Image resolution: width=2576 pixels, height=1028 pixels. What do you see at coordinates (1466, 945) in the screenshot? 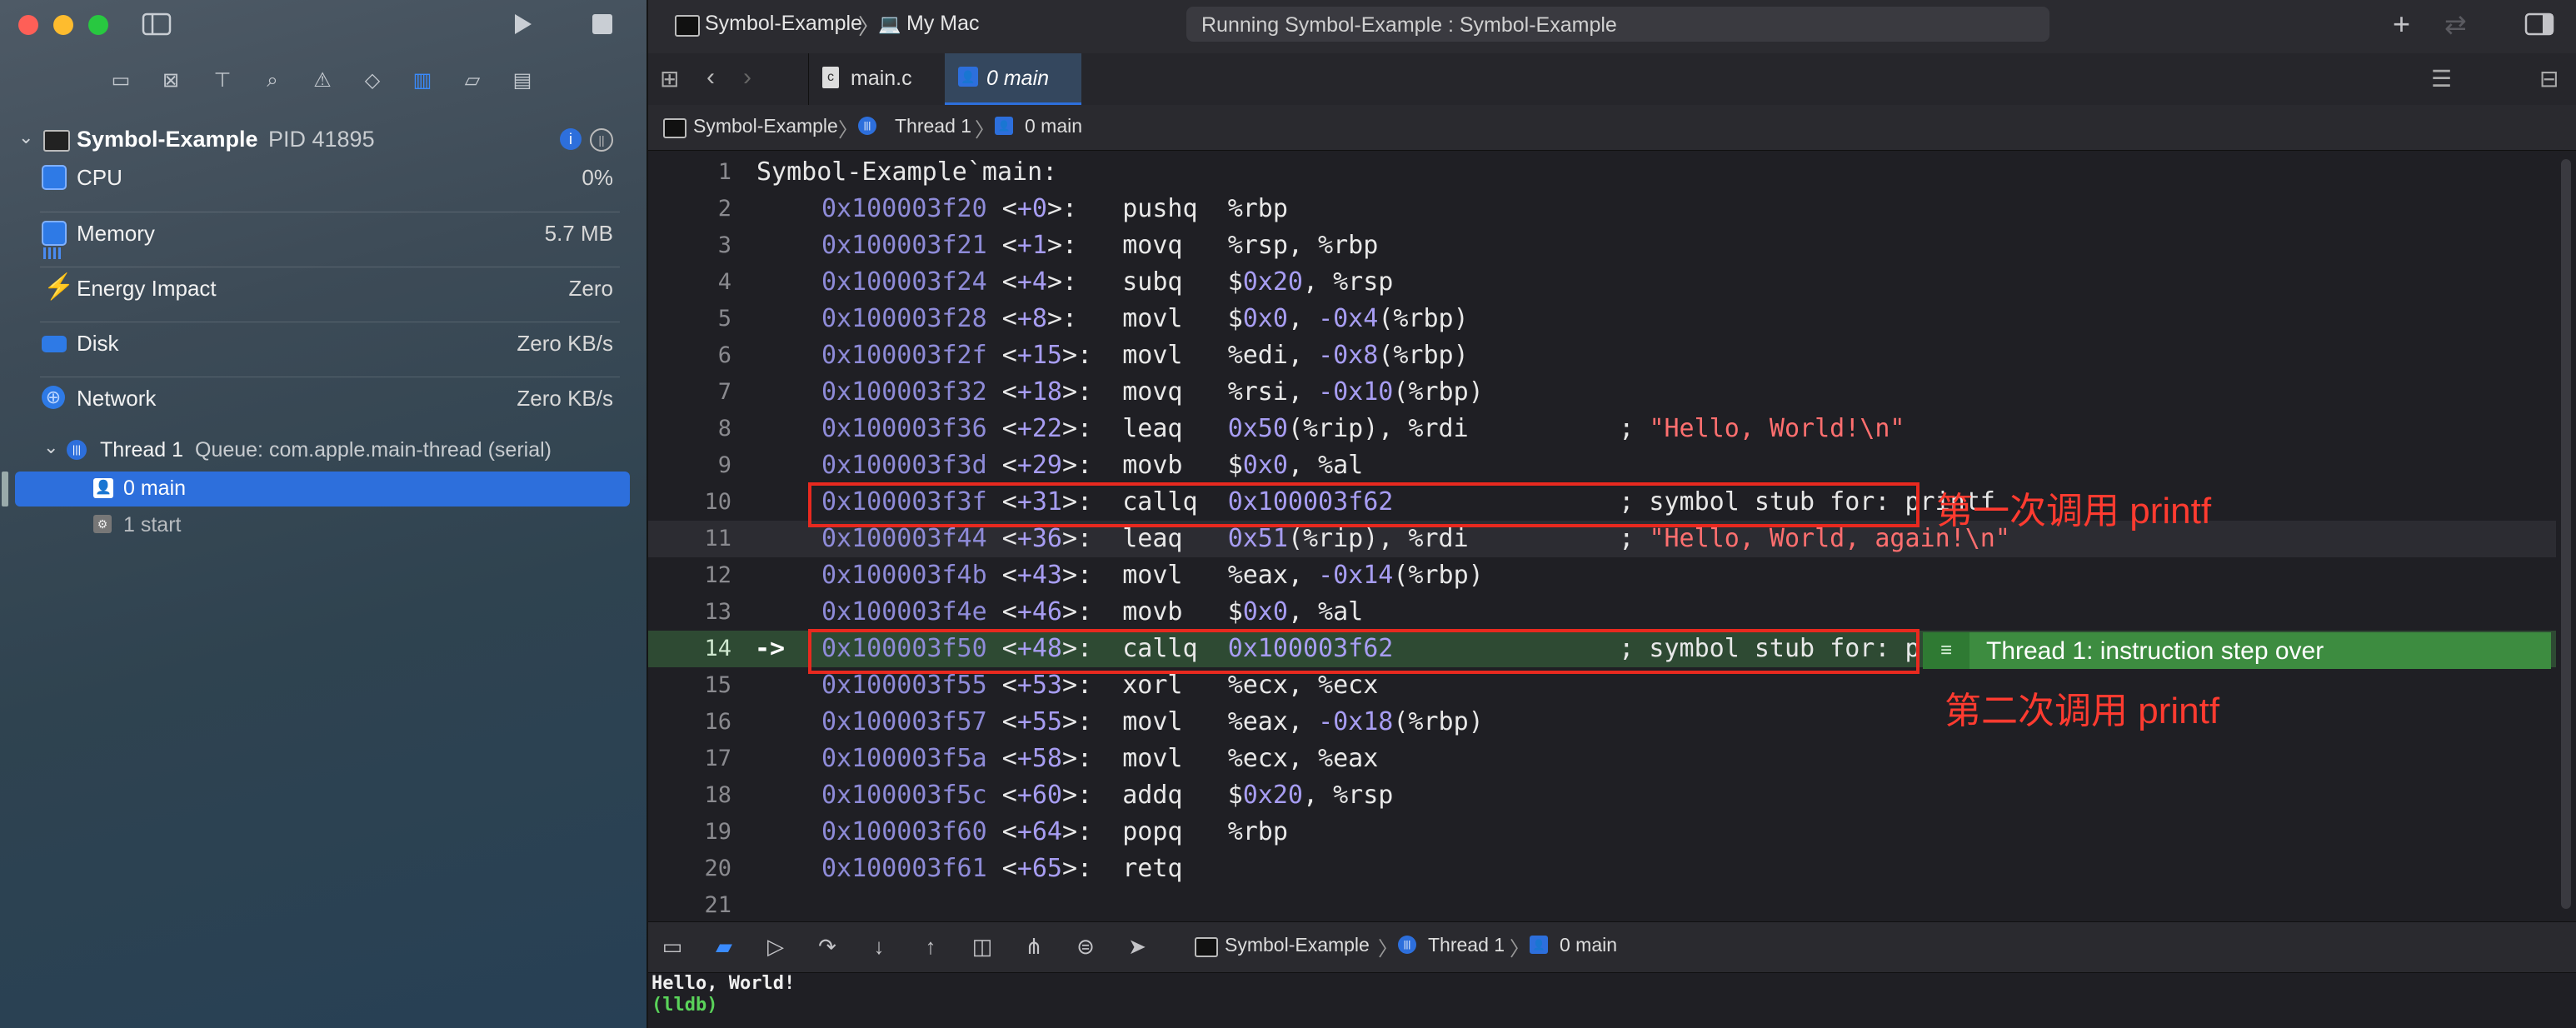
I see `debugbar-item-thread: Thread 1` at bounding box center [1466, 945].